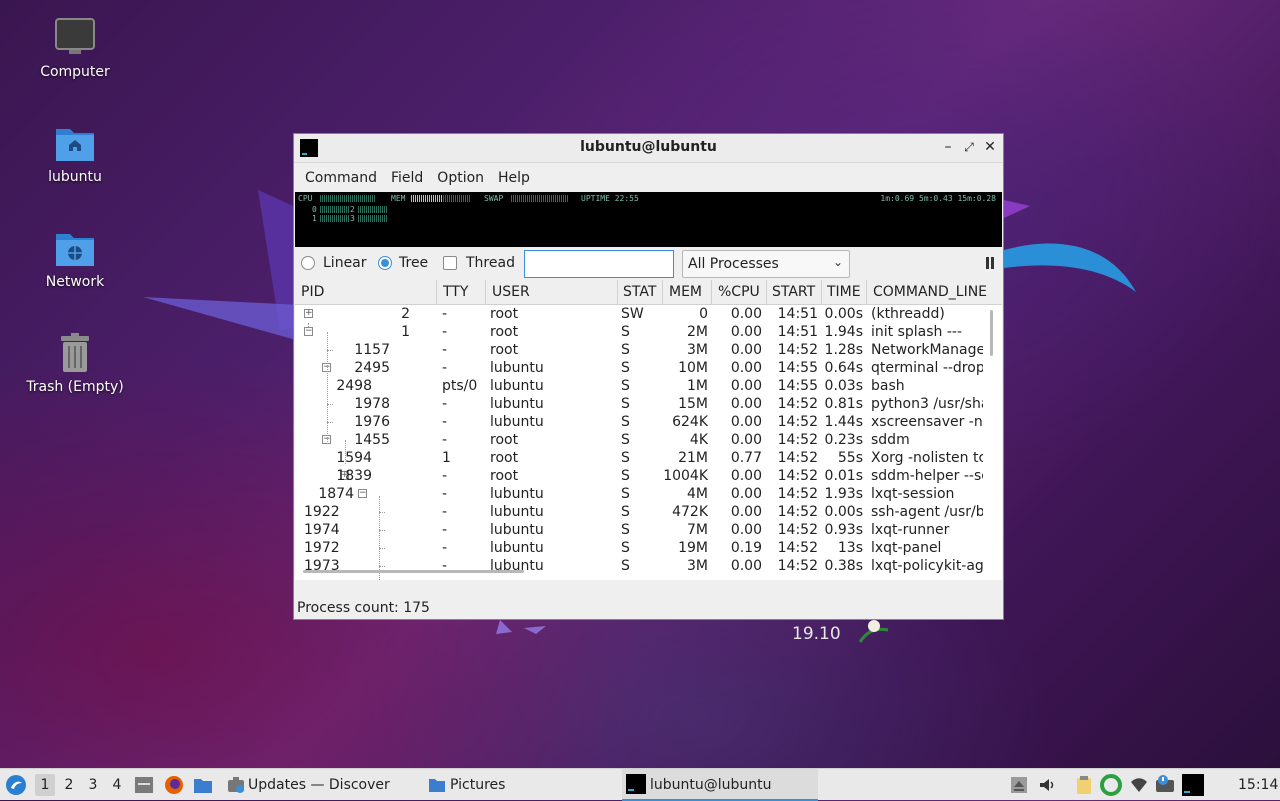 This screenshot has width=1280, height=801. What do you see at coordinates (1139, 785) in the screenshot?
I see `wifi-icon` at bounding box center [1139, 785].